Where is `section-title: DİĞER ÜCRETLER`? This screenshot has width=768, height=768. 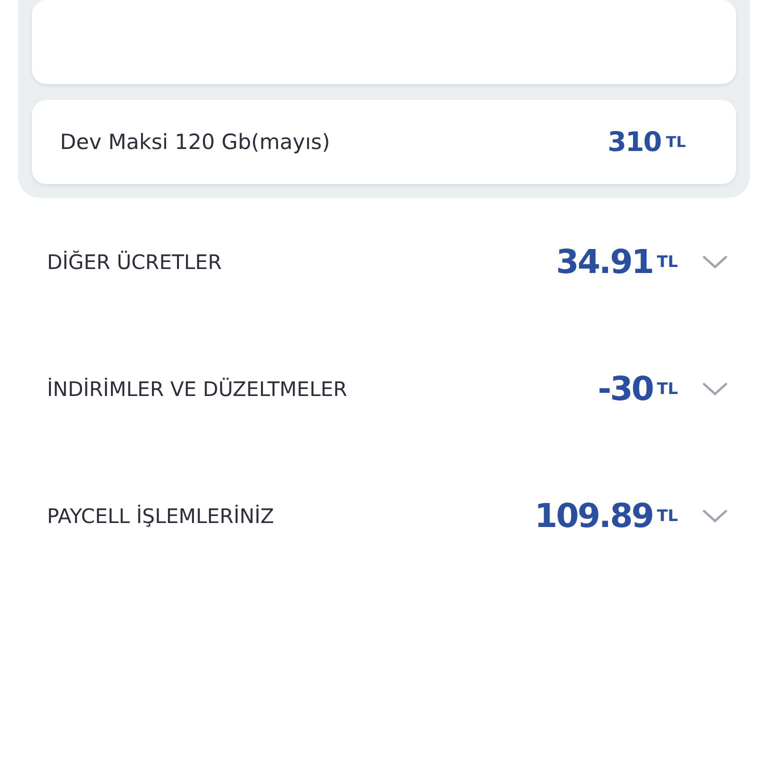 section-title: DİĞER ÜCRETLER is located at coordinates (135, 262).